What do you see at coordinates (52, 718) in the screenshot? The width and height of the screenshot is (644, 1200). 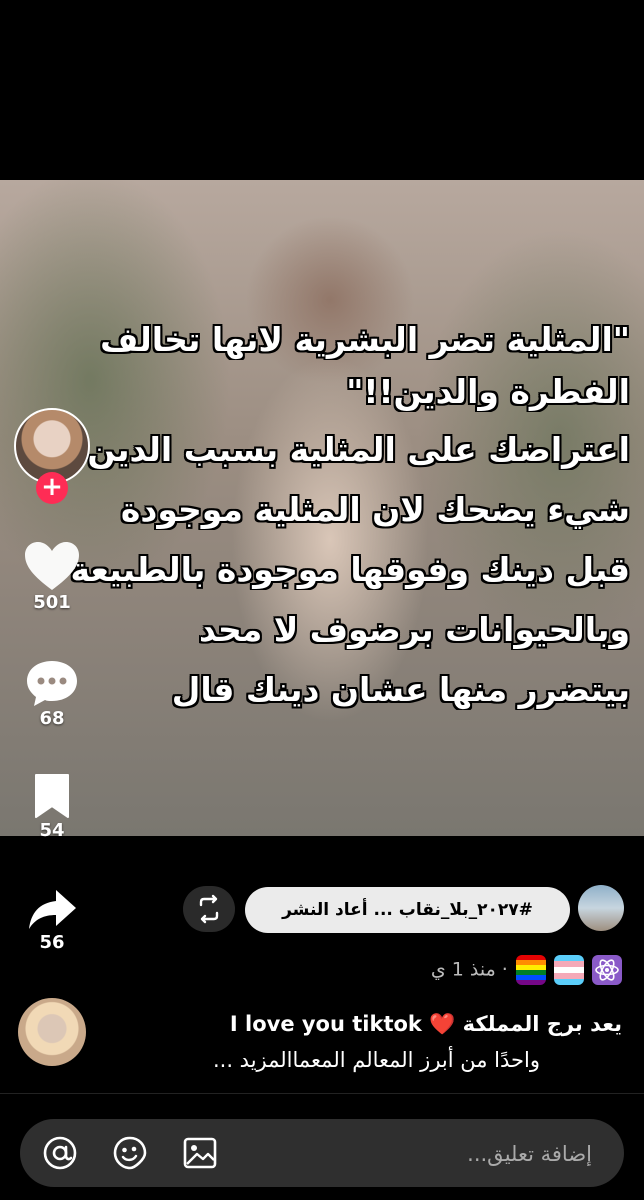 I see `comment-count: 68` at bounding box center [52, 718].